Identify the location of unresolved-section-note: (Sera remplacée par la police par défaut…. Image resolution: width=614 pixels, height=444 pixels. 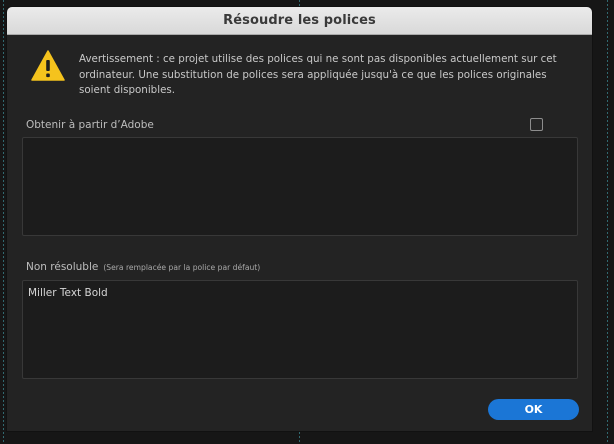
(182, 267).